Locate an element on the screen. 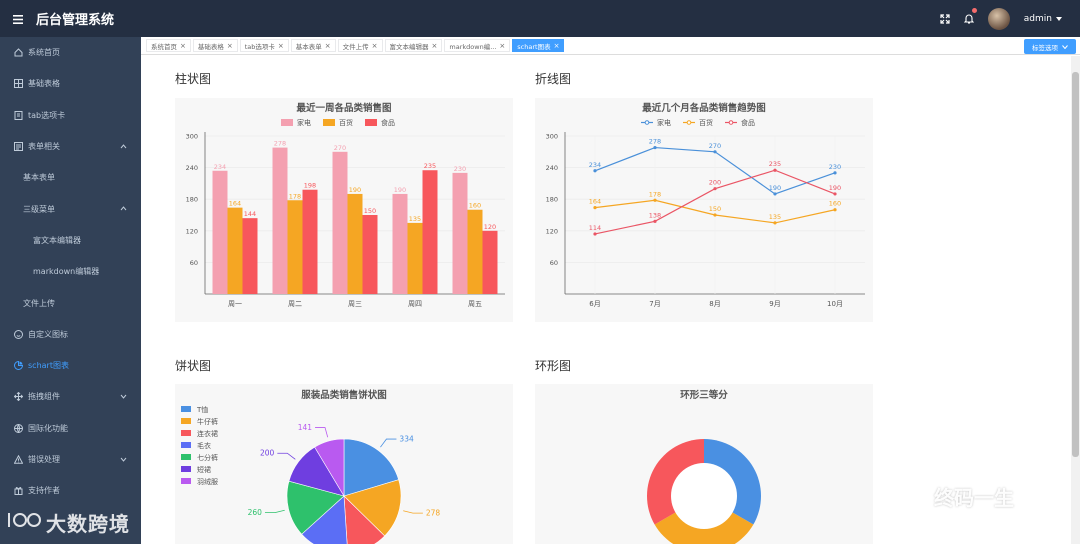  scrollbar is located at coordinates (1075, 300).